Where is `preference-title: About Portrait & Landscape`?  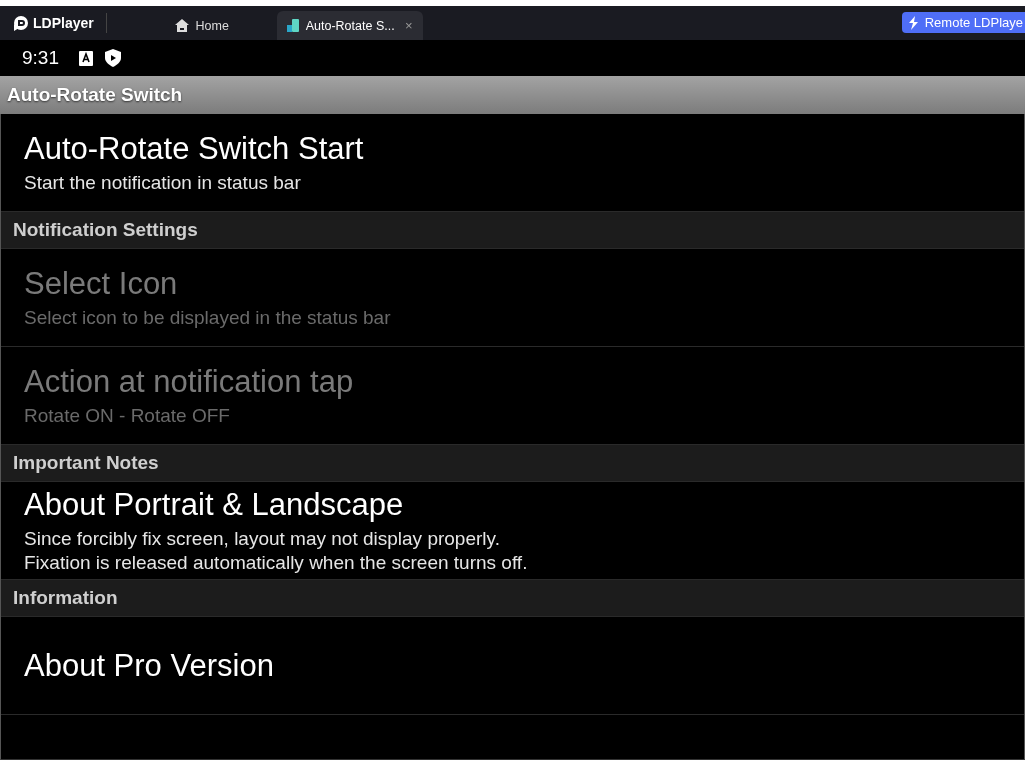
preference-title: About Portrait & Landscape is located at coordinates (214, 504).